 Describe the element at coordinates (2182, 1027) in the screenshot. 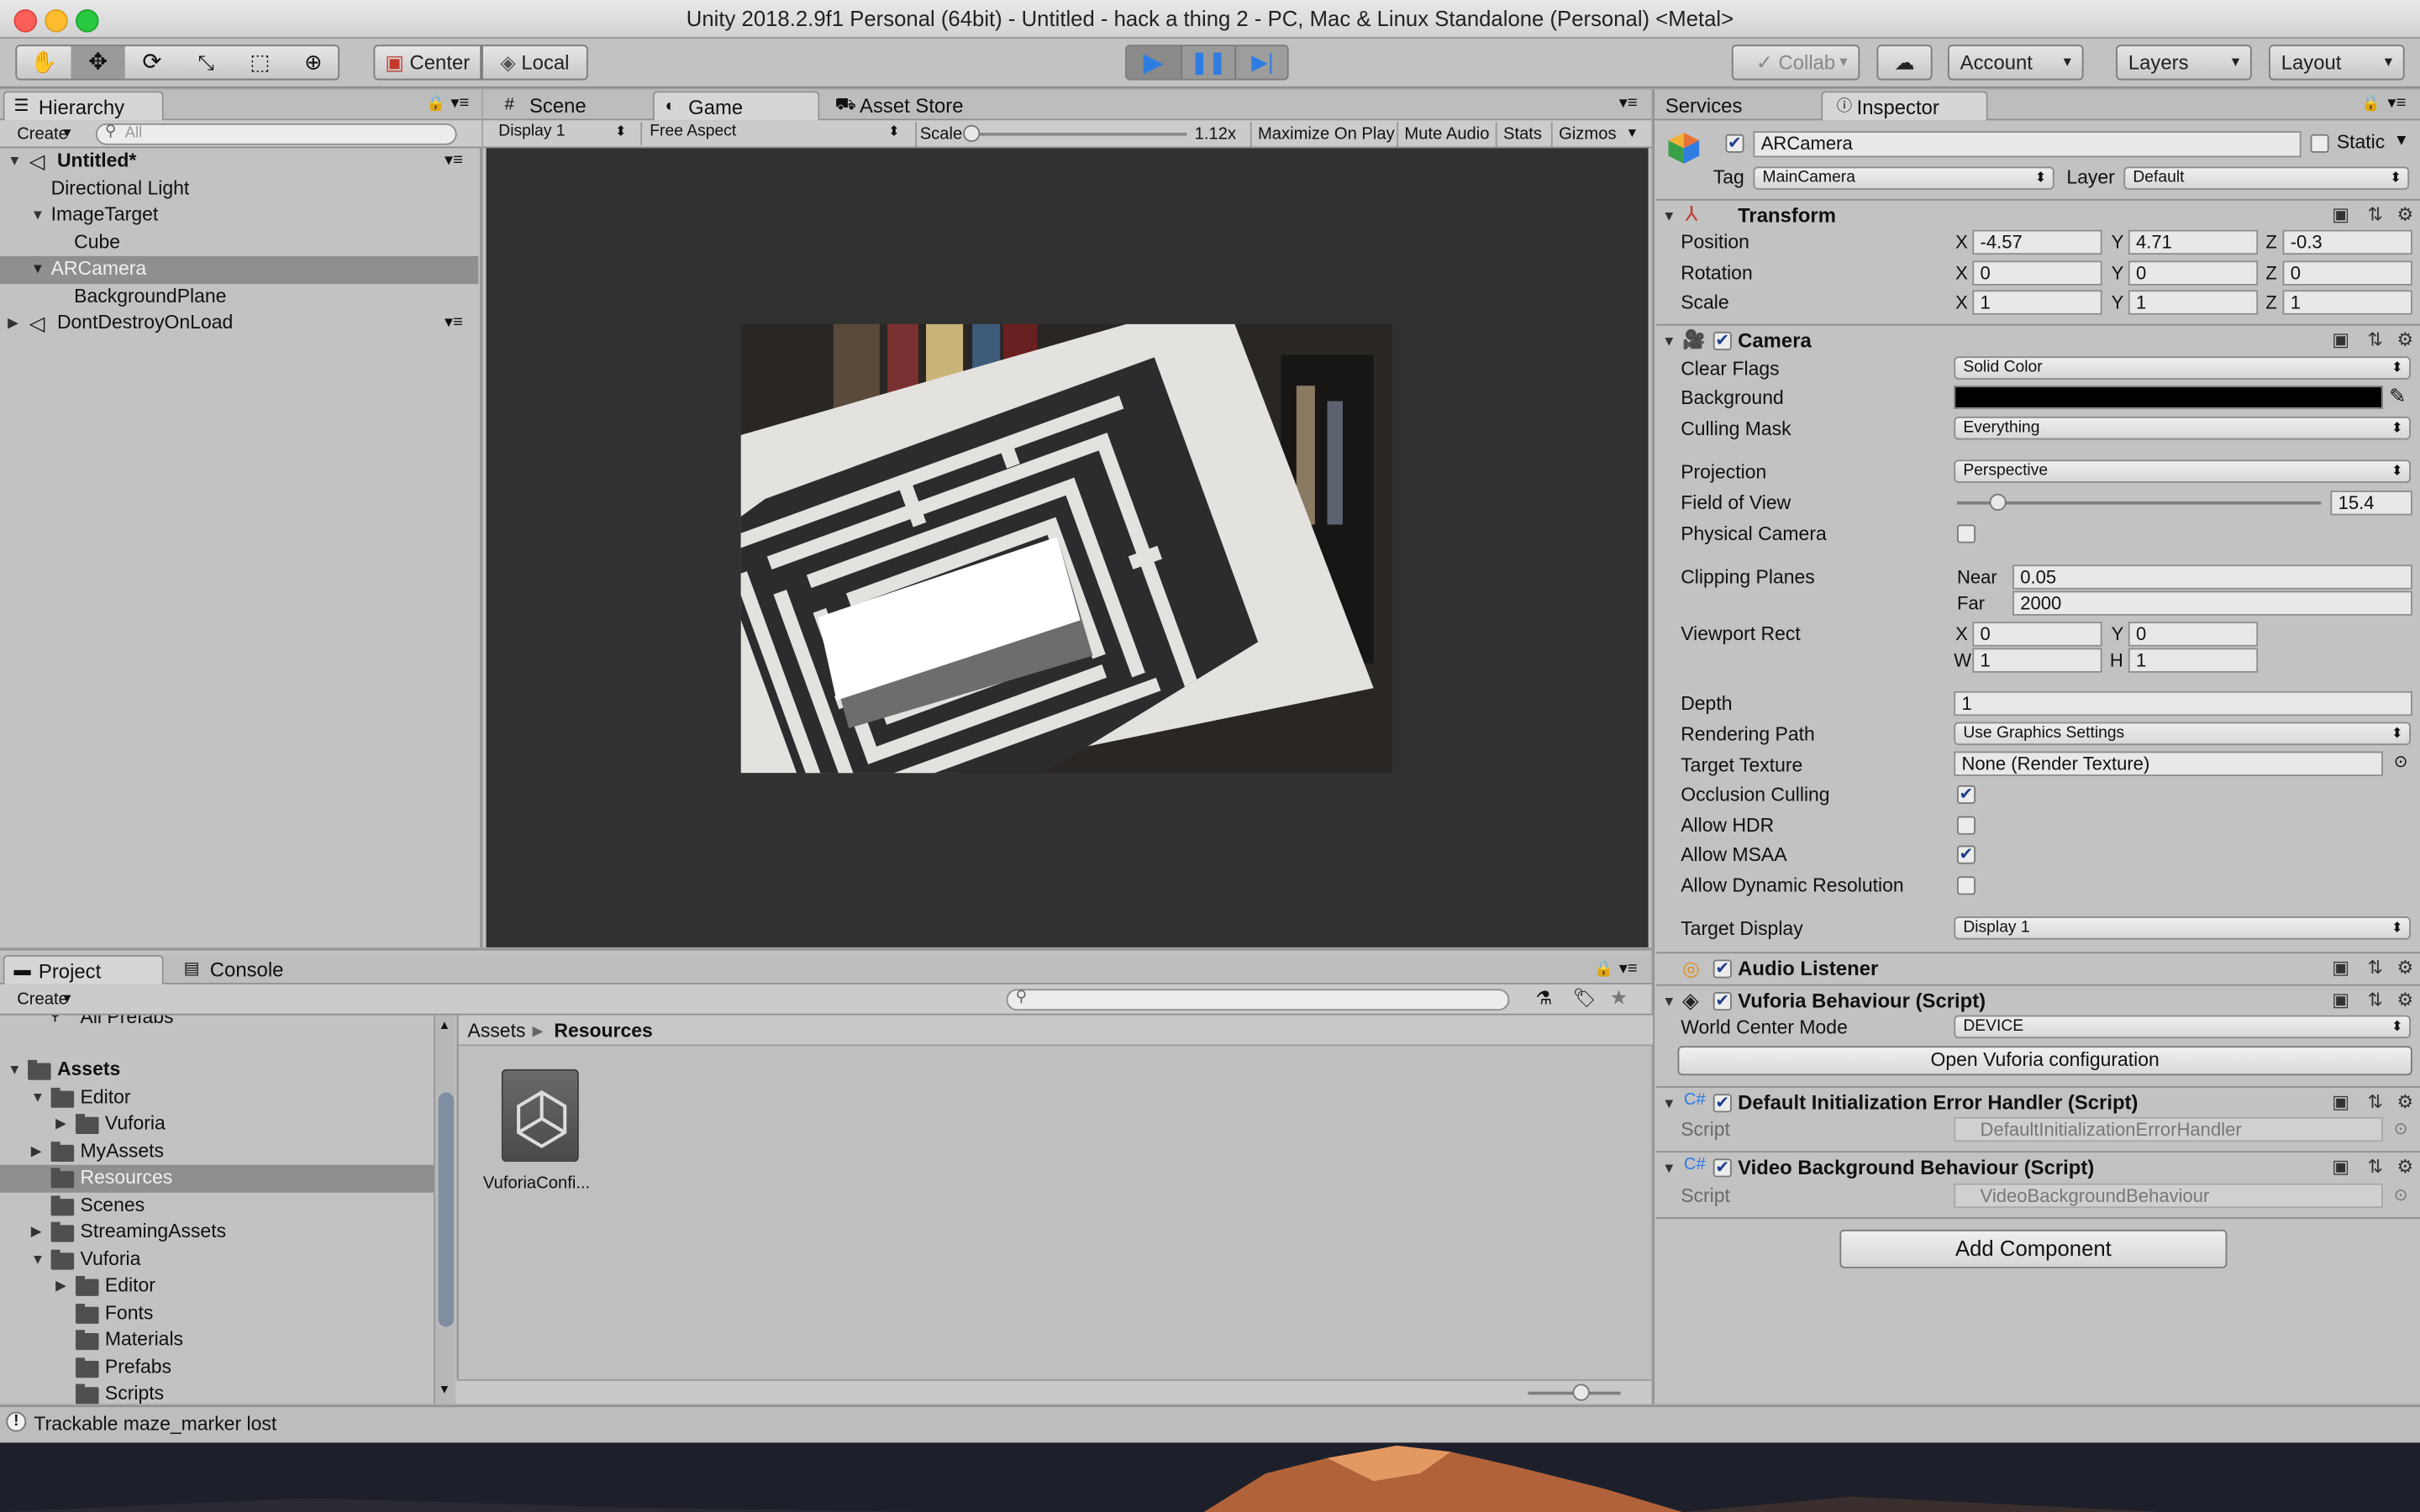

I see `world-center-mode-dropdown: DEVICE` at that location.